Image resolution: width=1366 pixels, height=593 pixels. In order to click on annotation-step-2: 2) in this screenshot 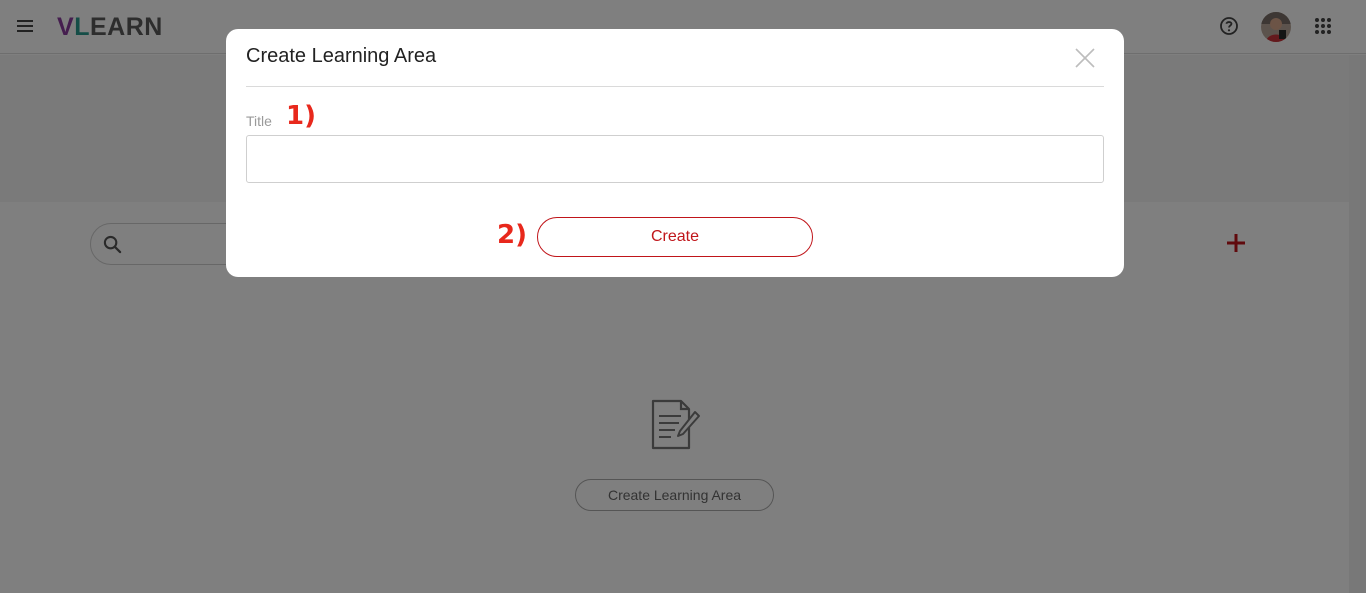, I will do `click(512, 235)`.